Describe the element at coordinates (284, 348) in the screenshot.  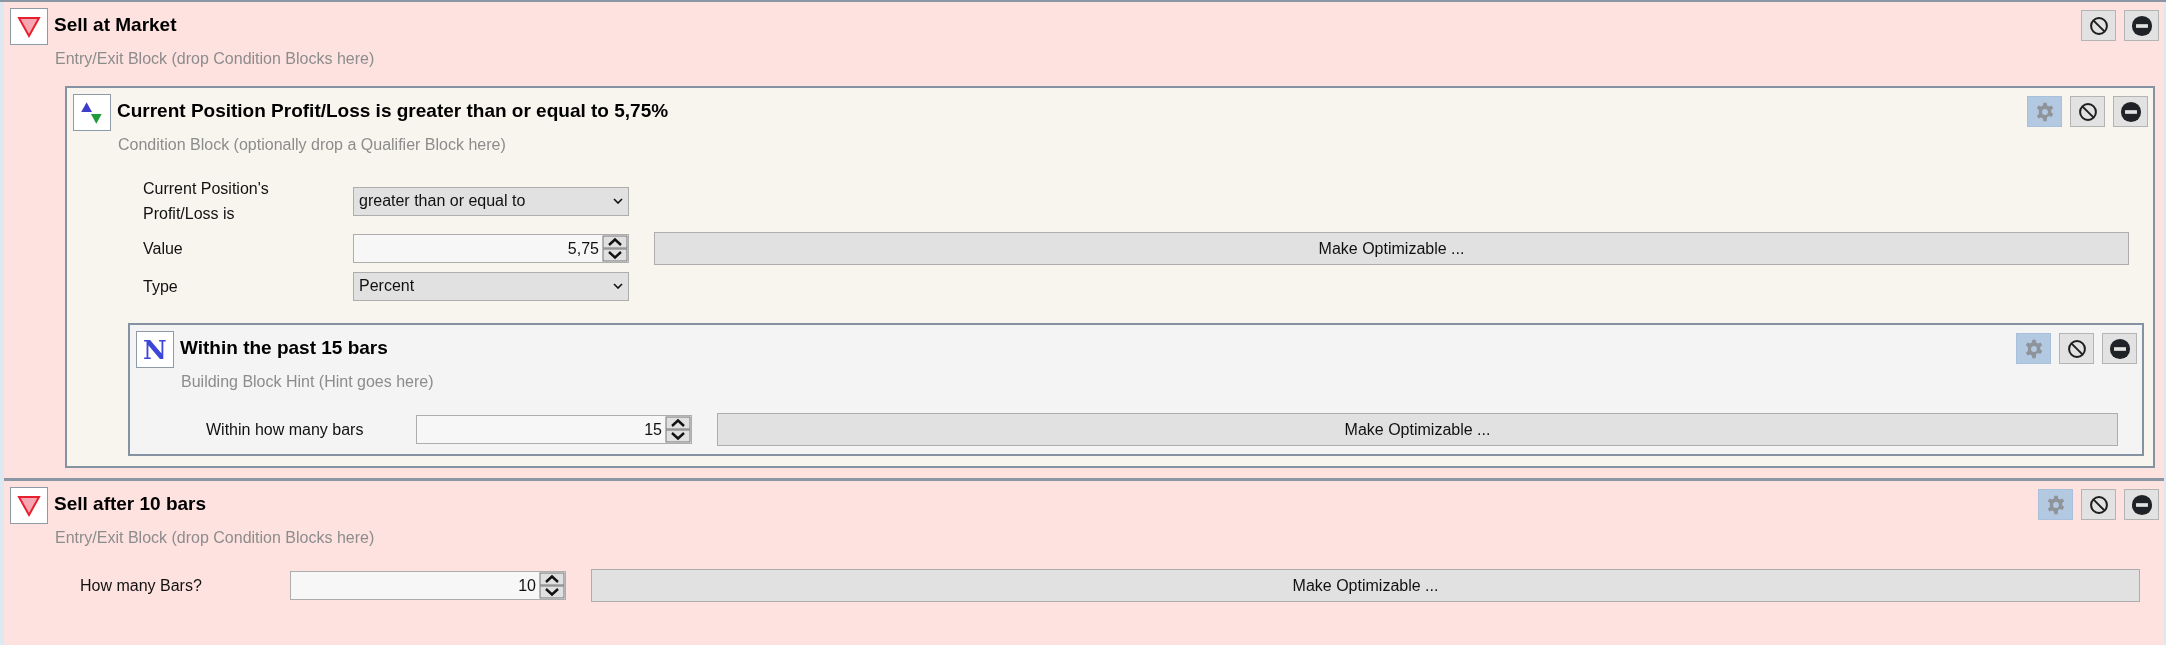
I see `block-title: Within the past 15 bars` at that location.